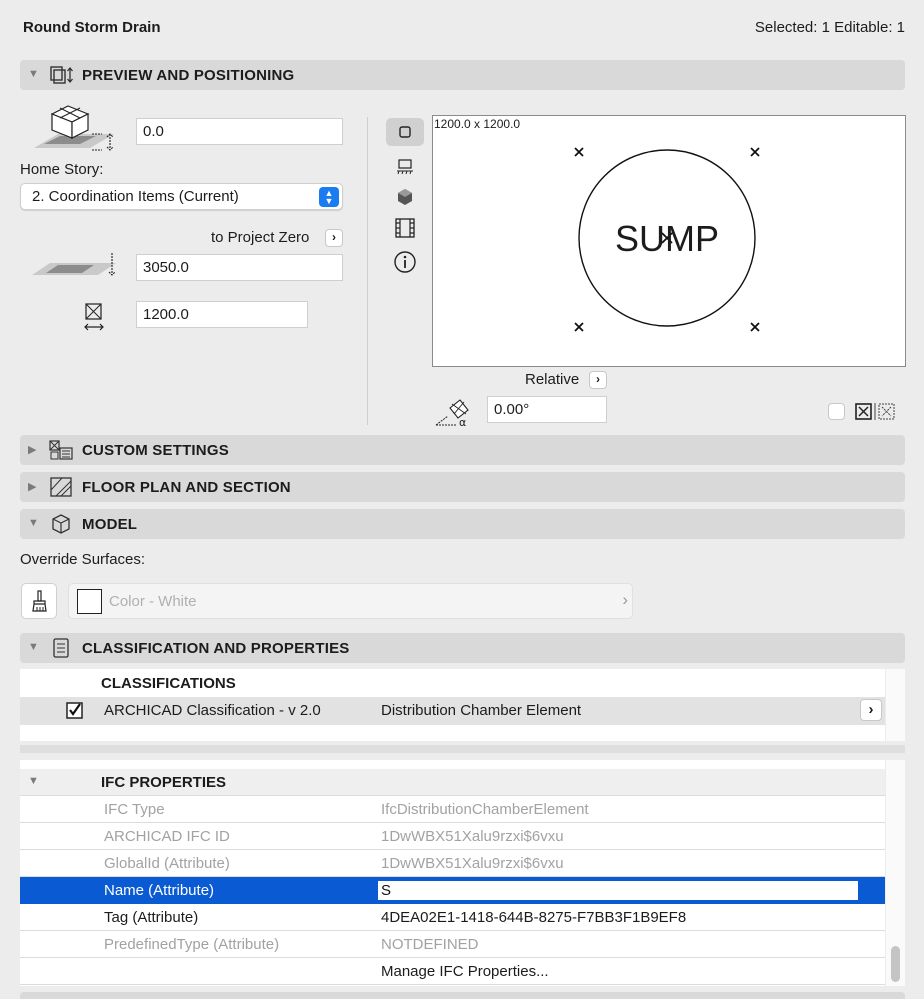 This screenshot has width=924, height=999. I want to click on classifications-header: CLASSIFICATIONS, so click(168, 683).